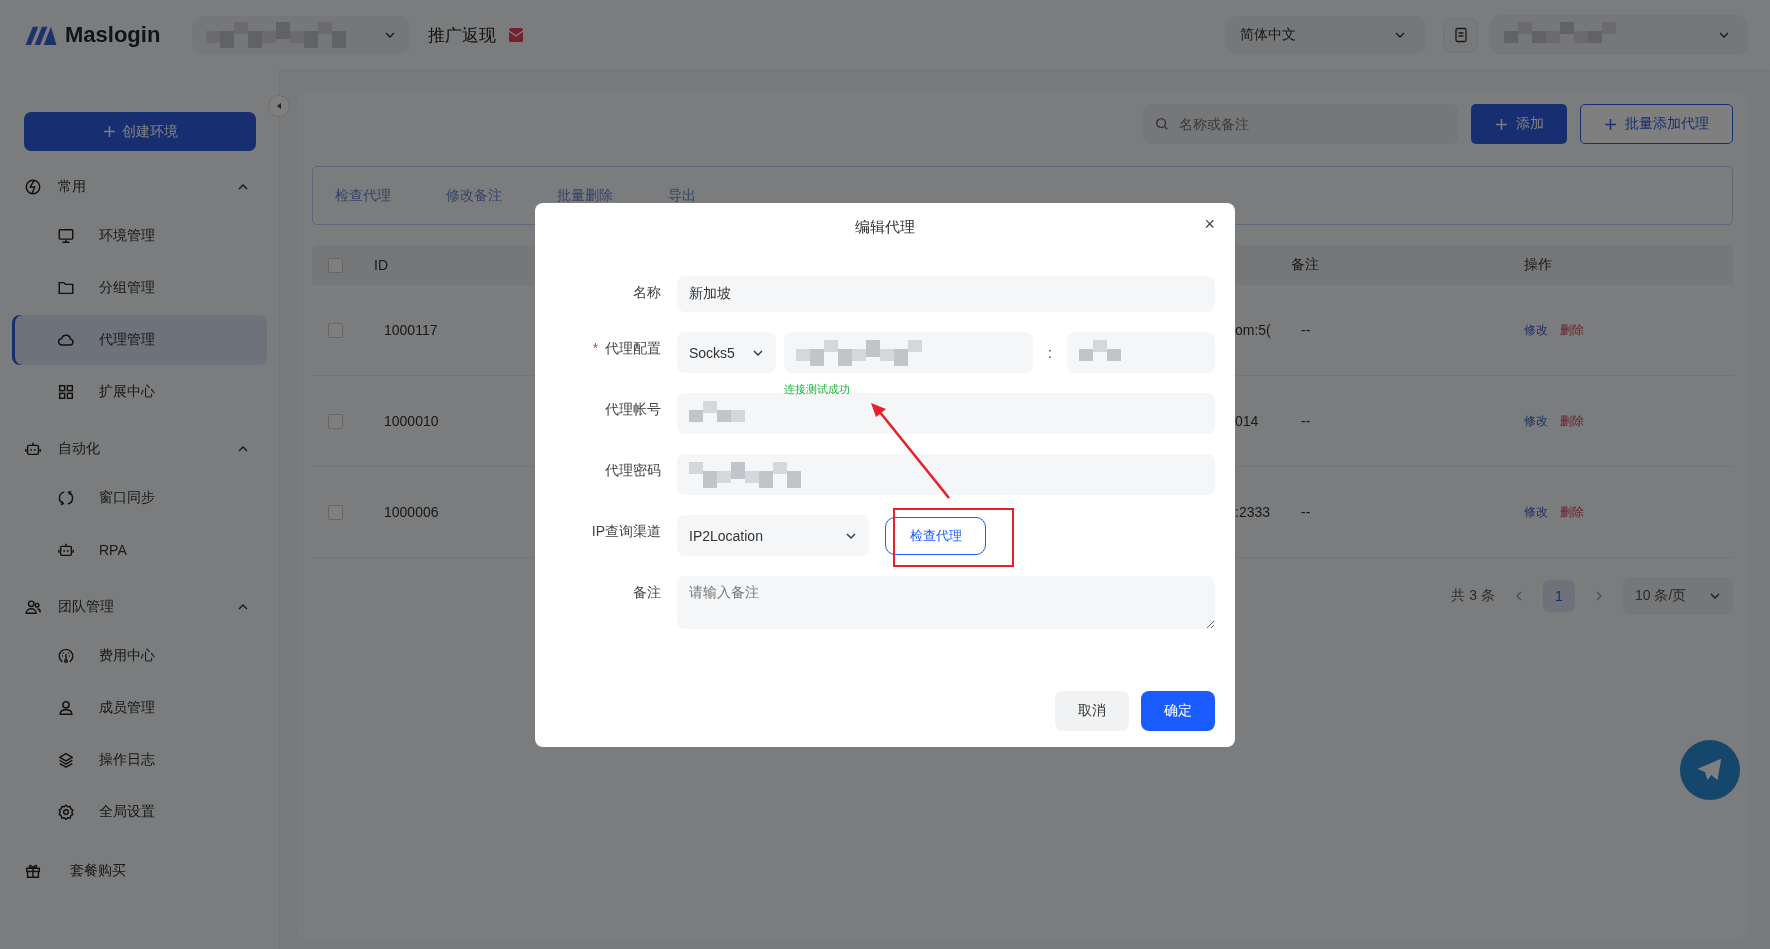  I want to click on toolbar-action-link: 检查代理, so click(363, 195).